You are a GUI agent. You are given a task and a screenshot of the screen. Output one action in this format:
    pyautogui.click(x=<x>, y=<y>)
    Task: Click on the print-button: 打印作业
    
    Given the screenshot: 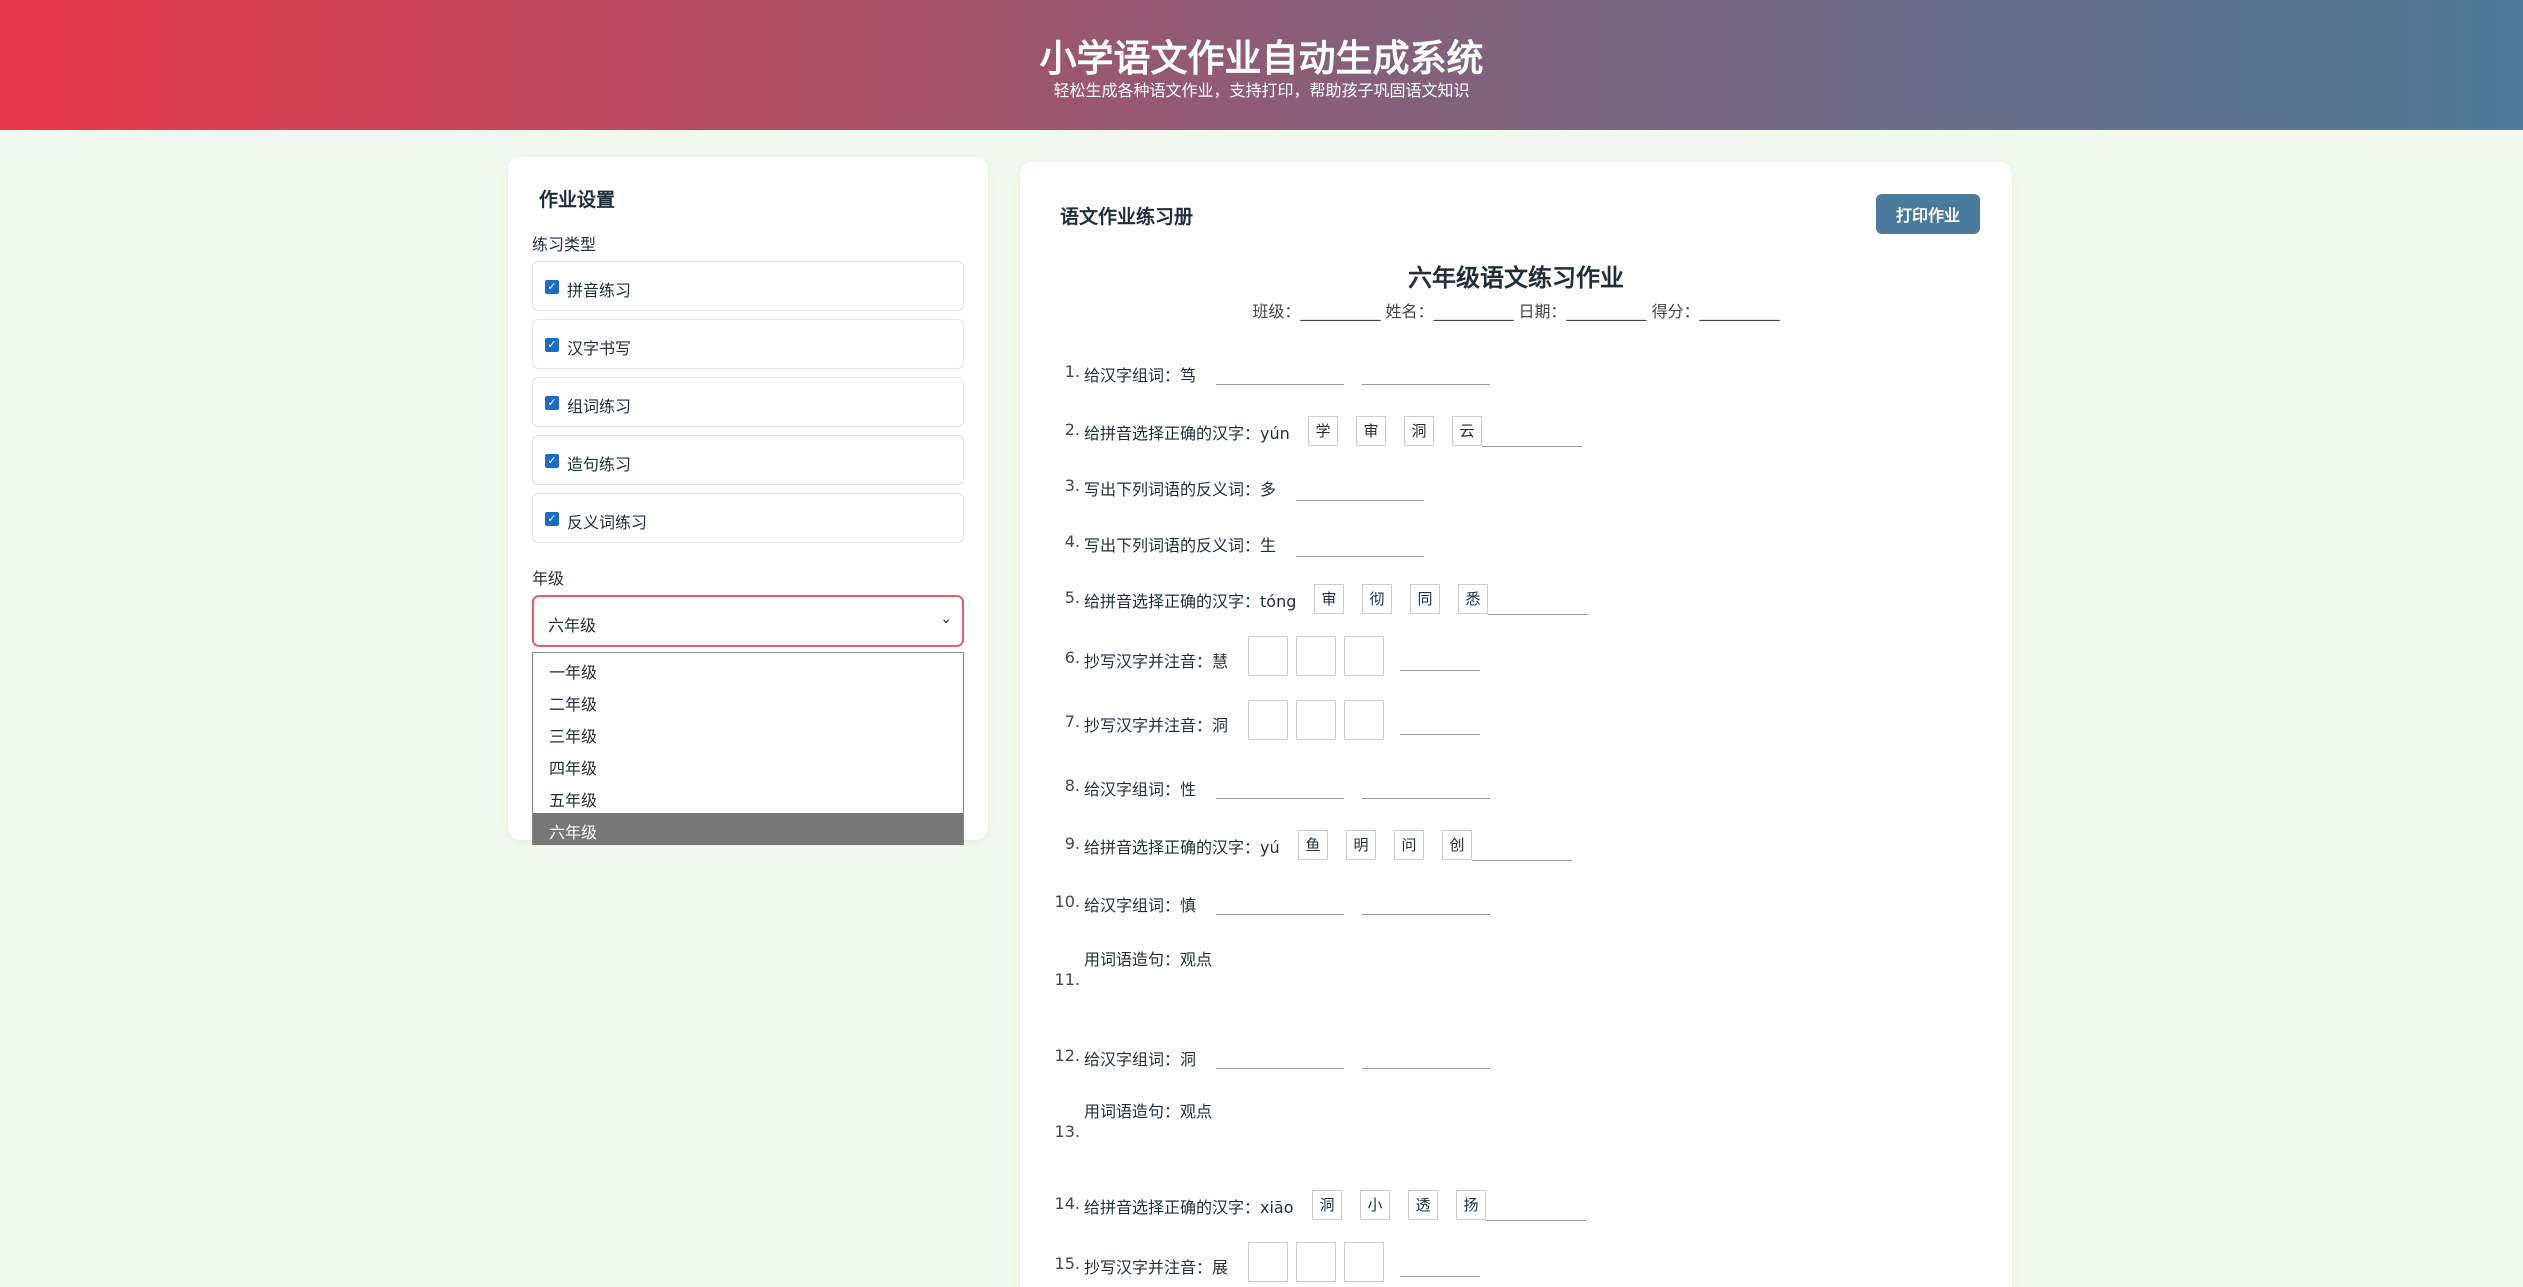 What is the action you would take?
    pyautogui.click(x=1928, y=214)
    